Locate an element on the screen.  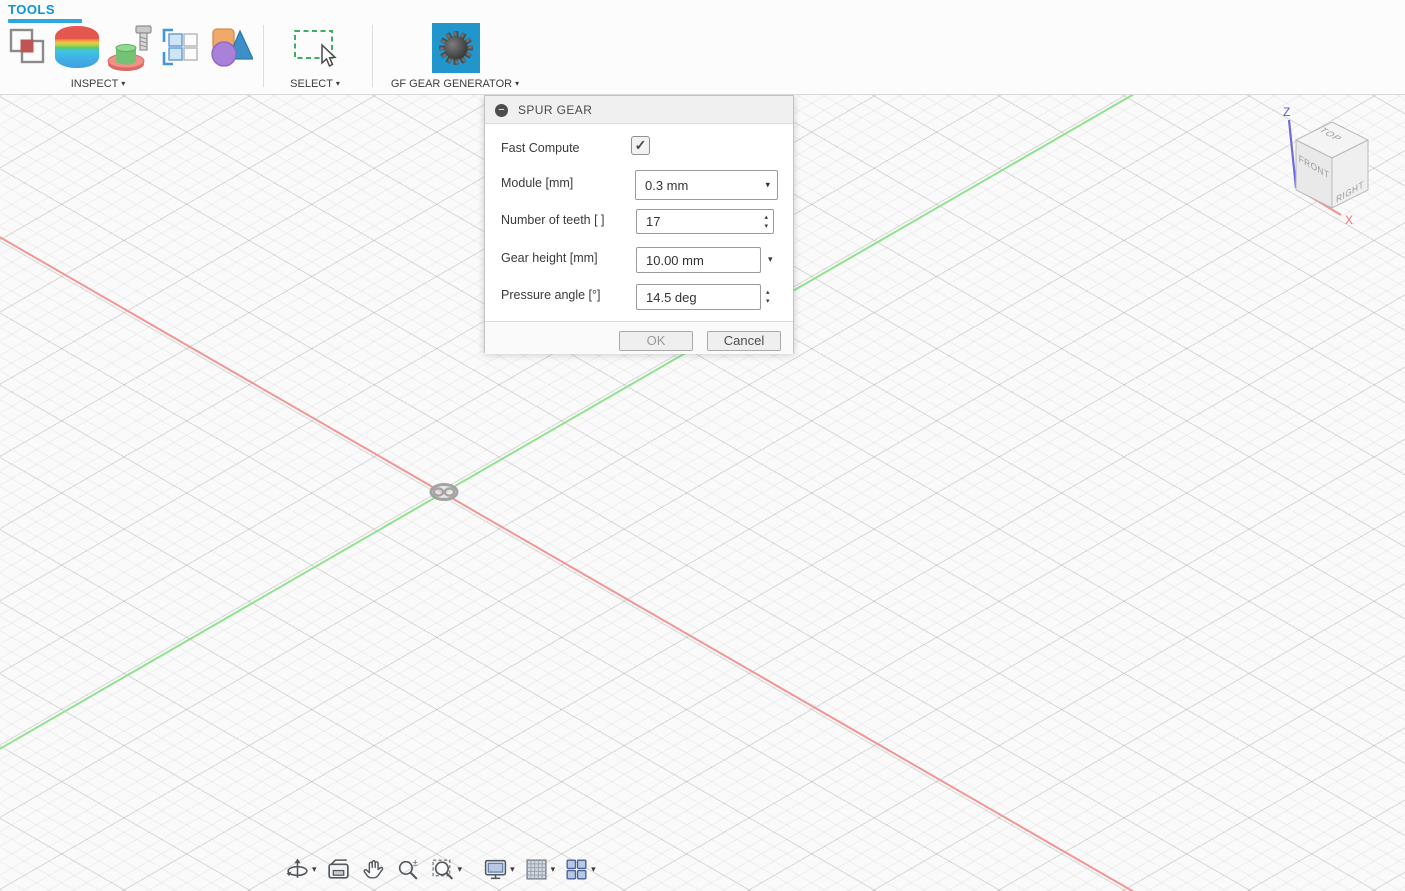
draft-analysis-icon is located at coordinates (130, 50).